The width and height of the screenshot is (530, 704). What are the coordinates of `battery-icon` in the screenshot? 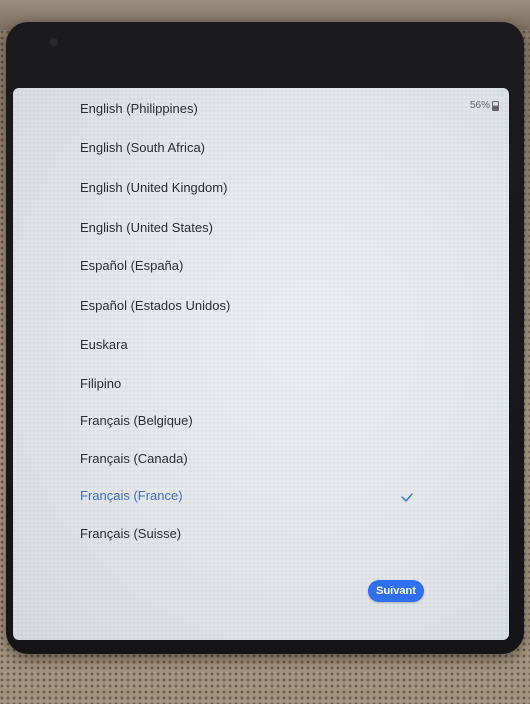 It's located at (495, 105).